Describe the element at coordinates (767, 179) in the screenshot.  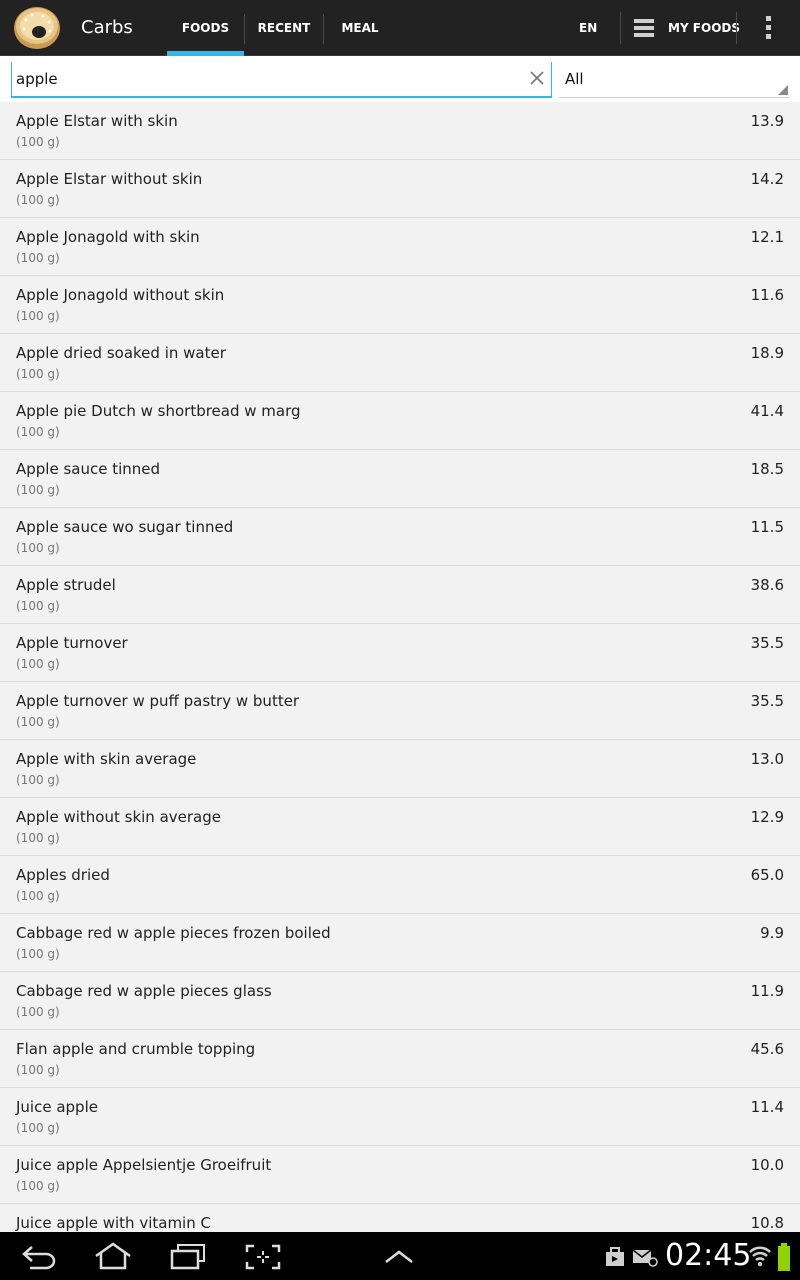
I see `food-carbs-value: 14.2` at that location.